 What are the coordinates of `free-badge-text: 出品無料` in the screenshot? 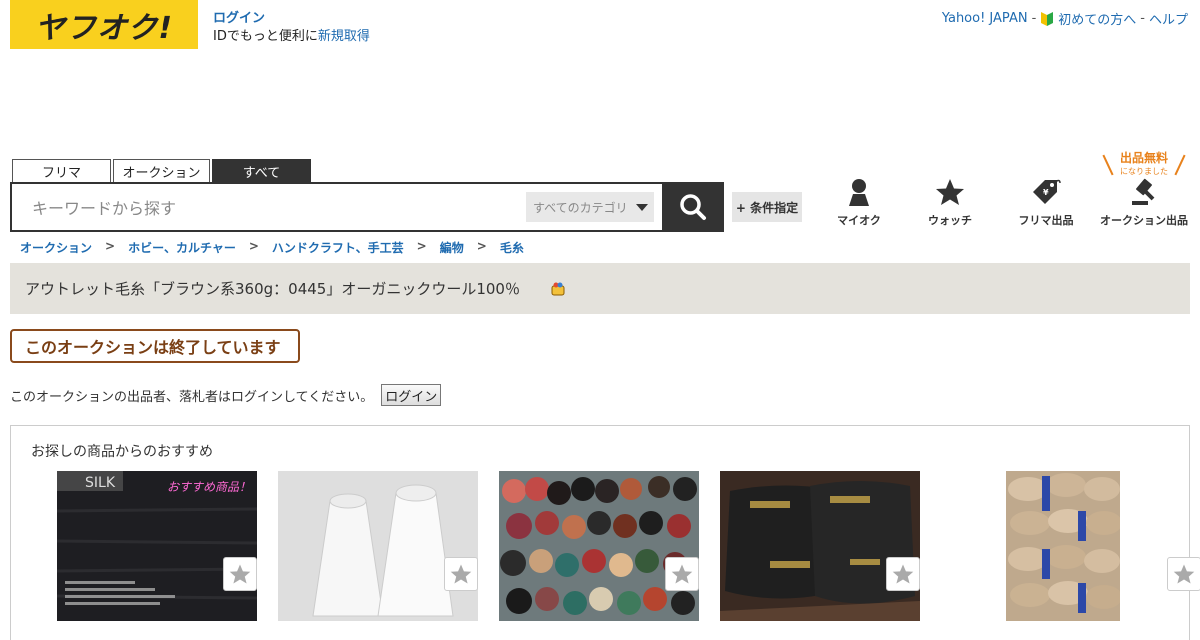 It's located at (1143, 158).